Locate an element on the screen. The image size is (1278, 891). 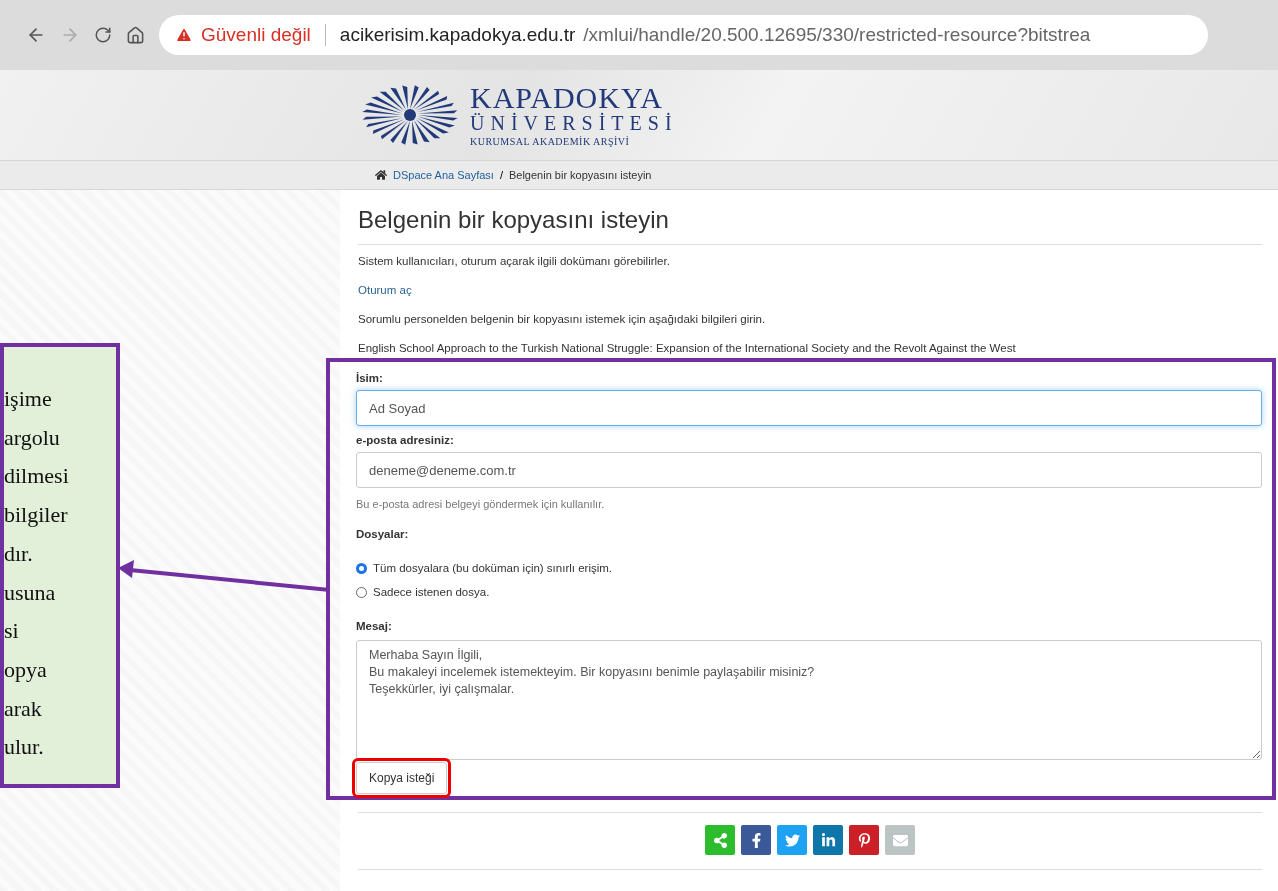
radio-label: Tüm dosyalara (bu doküman için) sınırlı erişim. is located at coordinates (493, 568).